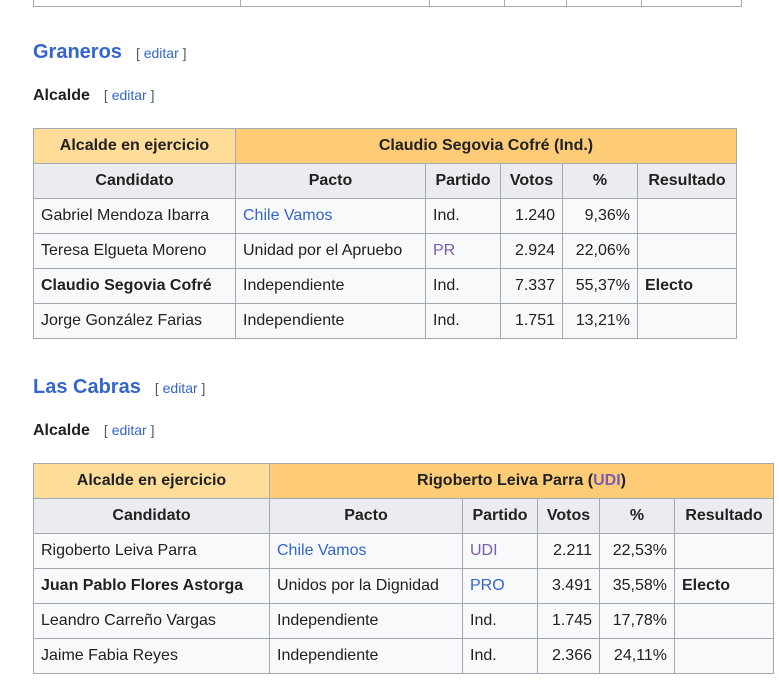  I want to click on party-cell: UDI, so click(500, 551).